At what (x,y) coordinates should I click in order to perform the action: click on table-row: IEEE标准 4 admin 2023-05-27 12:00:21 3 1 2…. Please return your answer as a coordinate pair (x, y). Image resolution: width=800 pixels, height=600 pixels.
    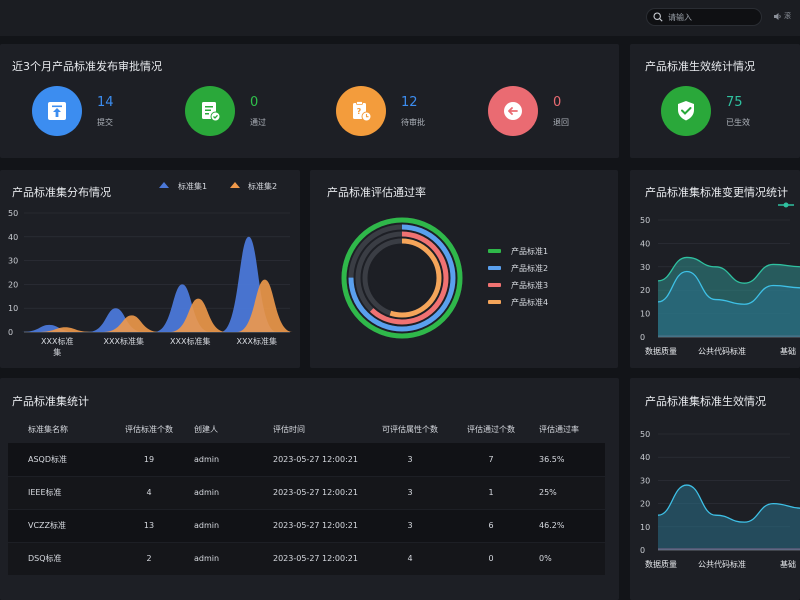
    Looking at the image, I should click on (306, 493).